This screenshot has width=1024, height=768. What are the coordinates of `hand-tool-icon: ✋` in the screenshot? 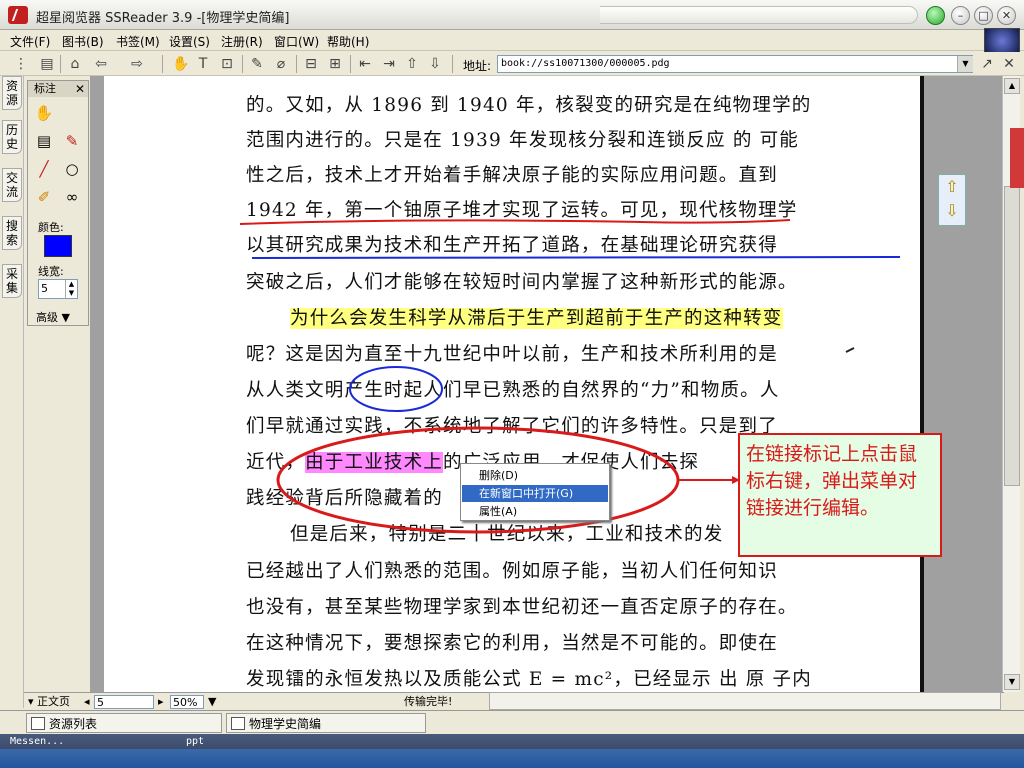 It's located at (181, 64).